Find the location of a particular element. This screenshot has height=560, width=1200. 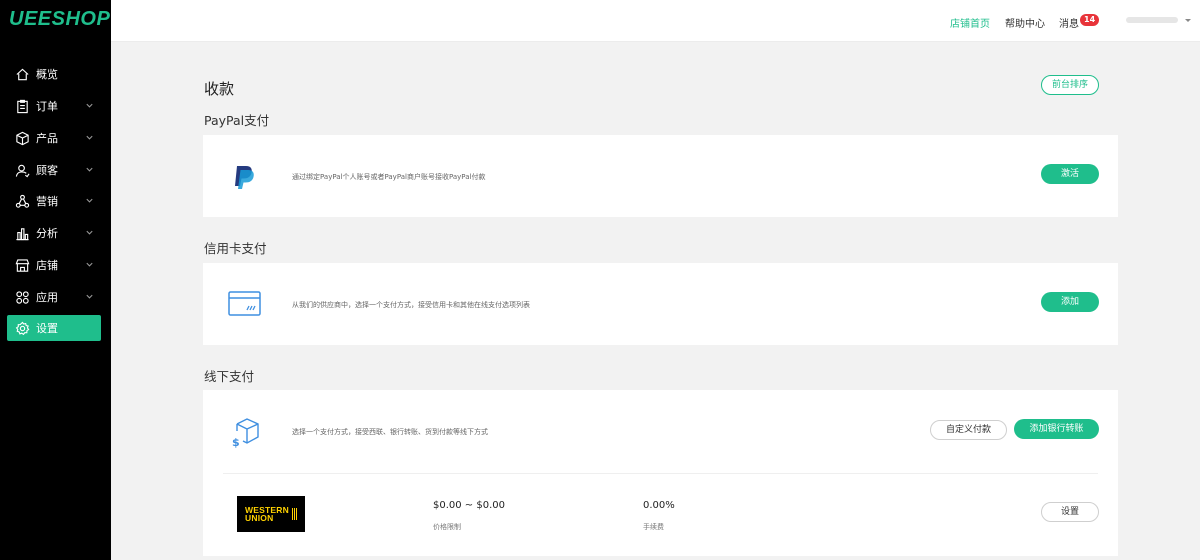

frontend-sort-button: 前台排序 is located at coordinates (1070, 85).